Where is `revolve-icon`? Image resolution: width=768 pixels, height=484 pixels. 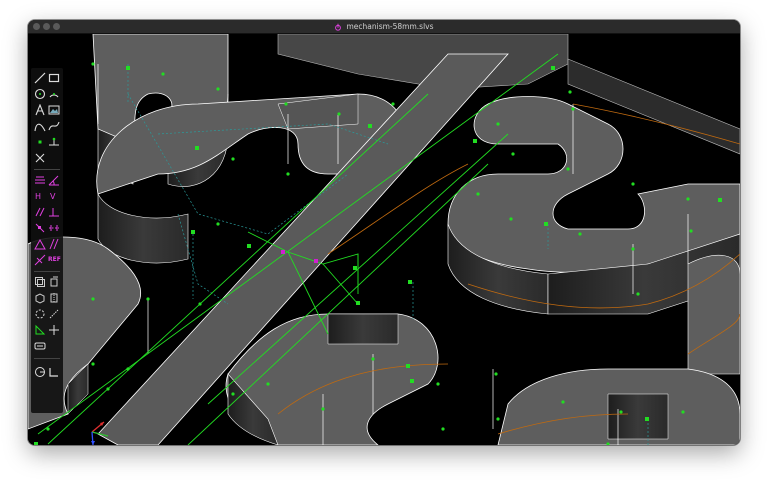 revolve-icon is located at coordinates (54, 314).